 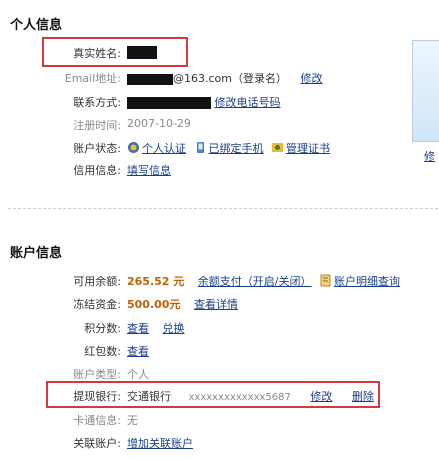 I want to click on redpack-row: 红包数: 查看, so click(x=219, y=353).